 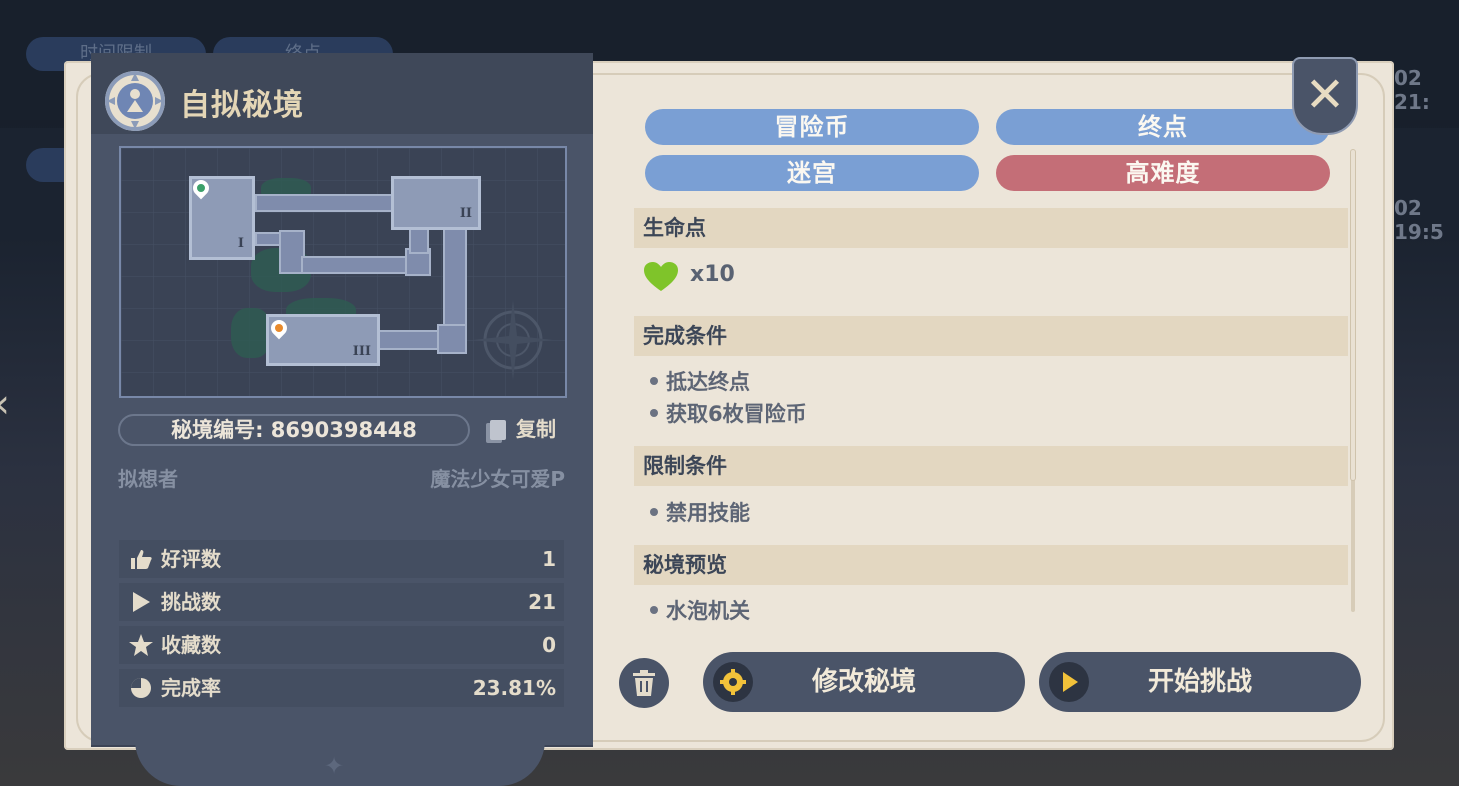 I want to click on background-date: 02 21:, so click(x=1412, y=90).